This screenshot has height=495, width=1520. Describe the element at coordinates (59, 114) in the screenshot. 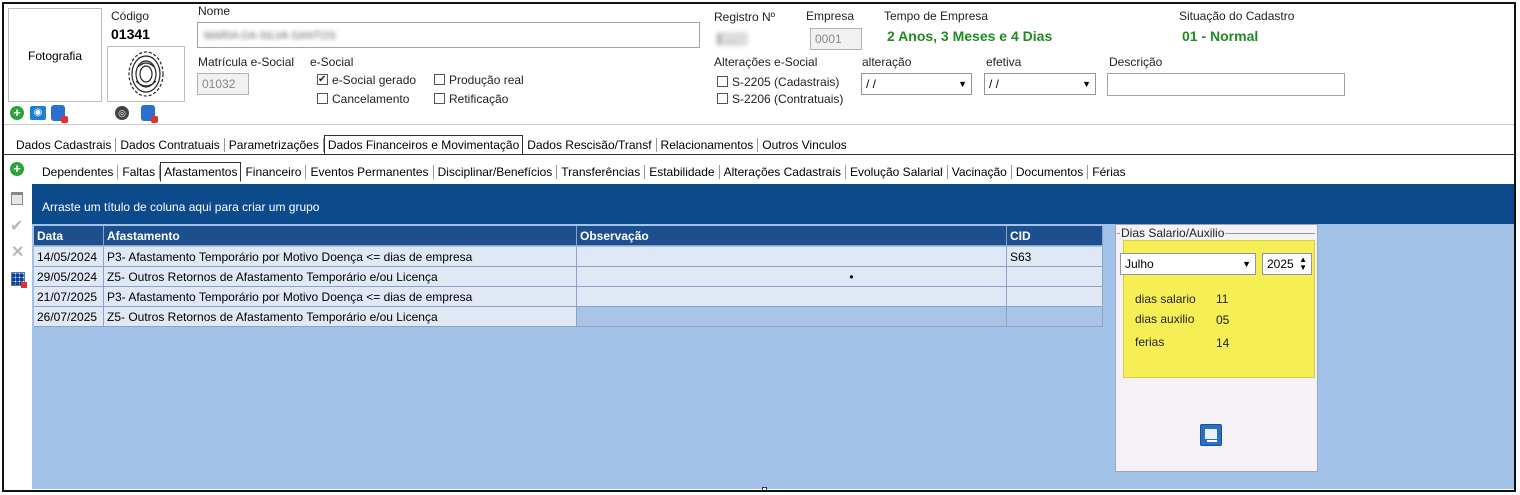

I see `delete-photo-icon` at that location.